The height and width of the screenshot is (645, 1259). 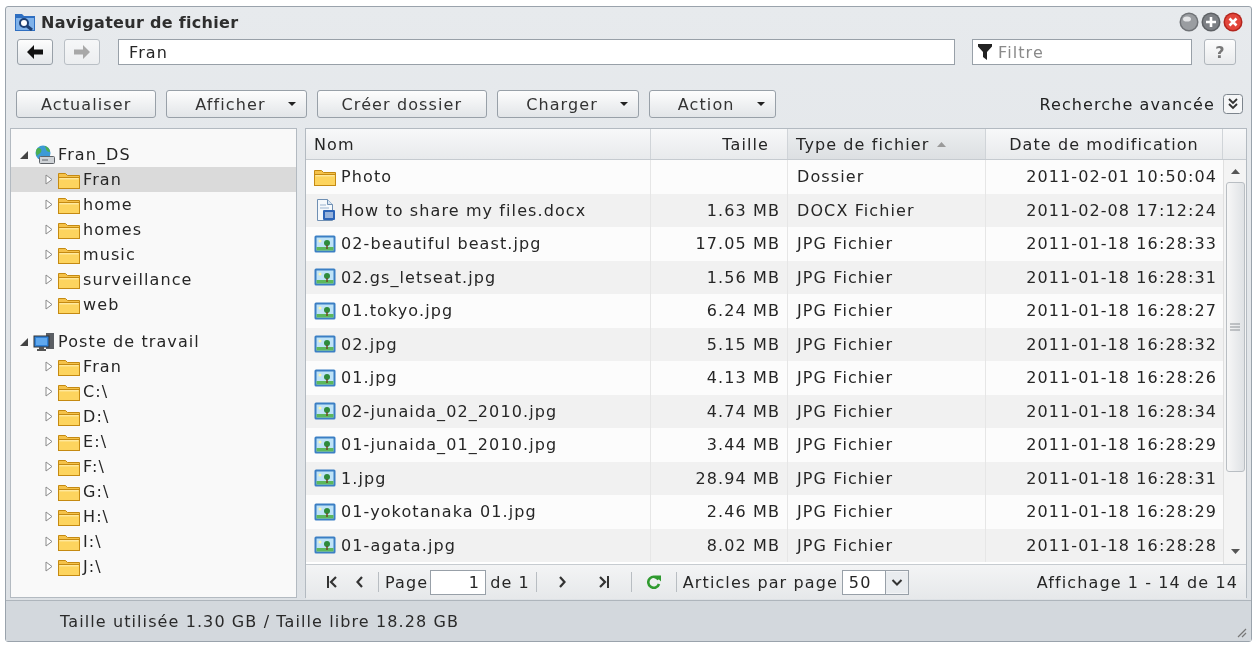 What do you see at coordinates (603, 582) in the screenshot?
I see `last-page-icon` at bounding box center [603, 582].